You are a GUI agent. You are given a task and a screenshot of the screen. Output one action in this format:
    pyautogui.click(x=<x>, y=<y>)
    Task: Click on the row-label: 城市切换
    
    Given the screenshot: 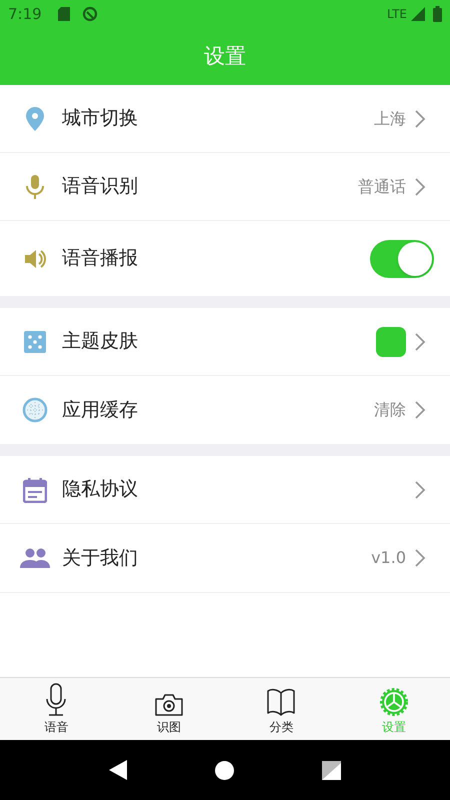 What is the action you would take?
    pyautogui.click(x=100, y=119)
    